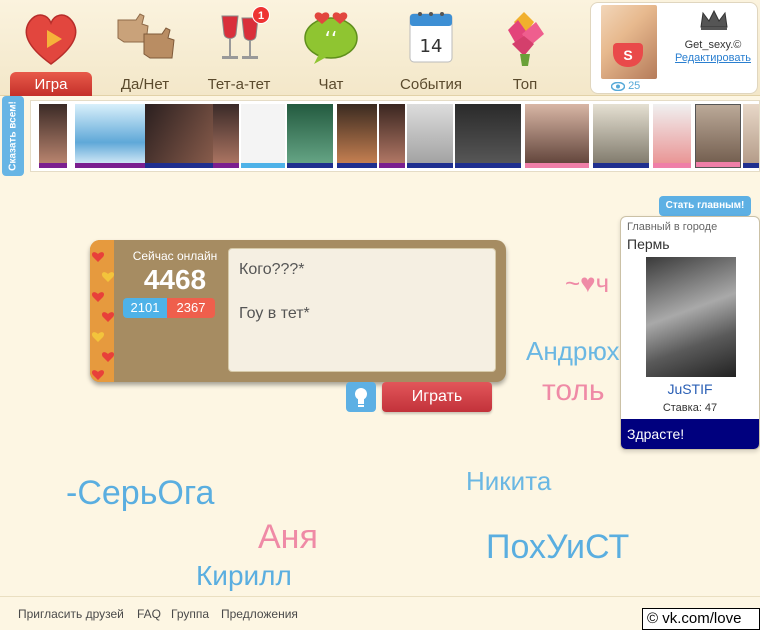 Image resolution: width=760 pixels, height=630 pixels. I want to click on nav-top: Топ, so click(525, 48).